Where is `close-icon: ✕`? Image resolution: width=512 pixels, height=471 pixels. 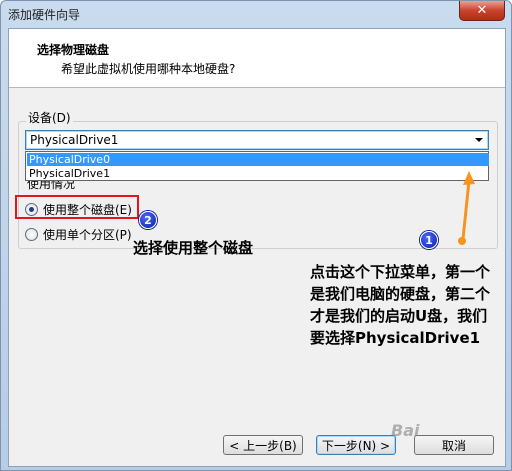 close-icon: ✕ is located at coordinates (482, 10).